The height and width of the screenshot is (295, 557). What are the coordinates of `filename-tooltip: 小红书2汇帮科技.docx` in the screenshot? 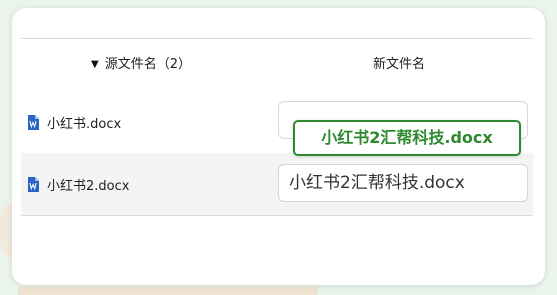 It's located at (407, 138).